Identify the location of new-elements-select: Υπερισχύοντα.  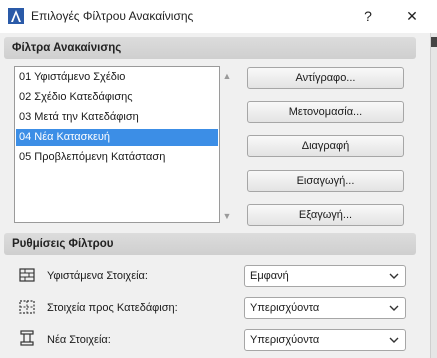
(325, 340).